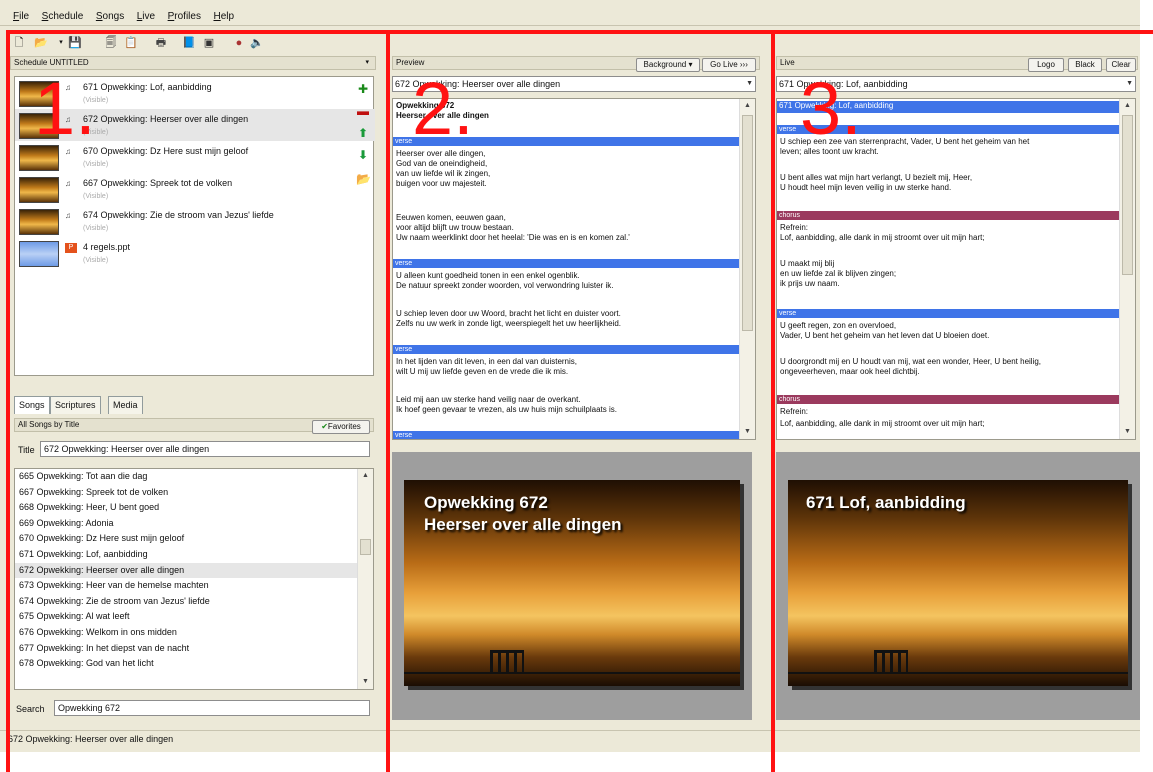  Describe the element at coordinates (443, 108) in the screenshot. I see `annotation-label: 2.` at that location.